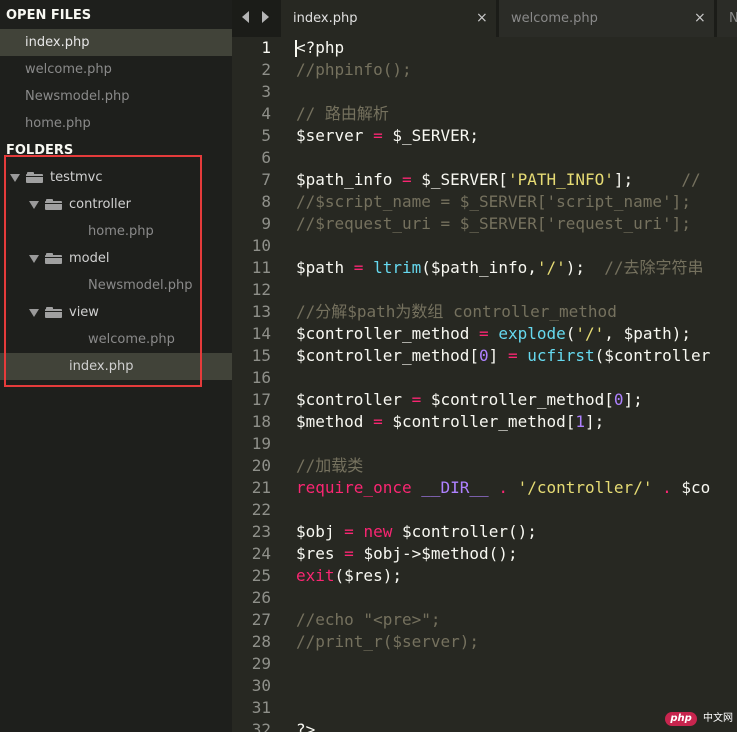 This screenshot has width=737, height=732. I want to click on open-file-item: Newsmodel.php, so click(116, 96).